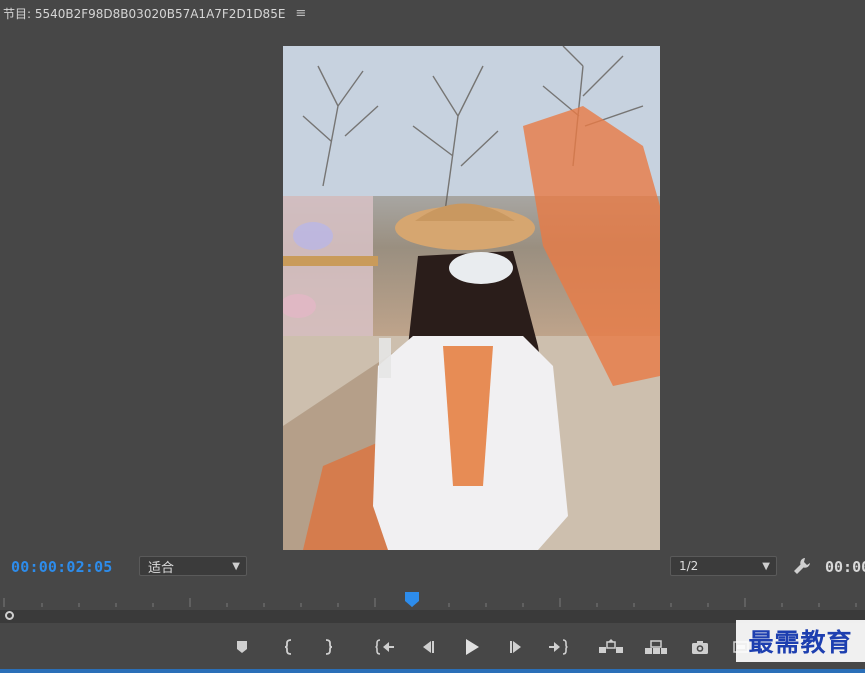  I want to click on lift-icon, so click(611, 646).